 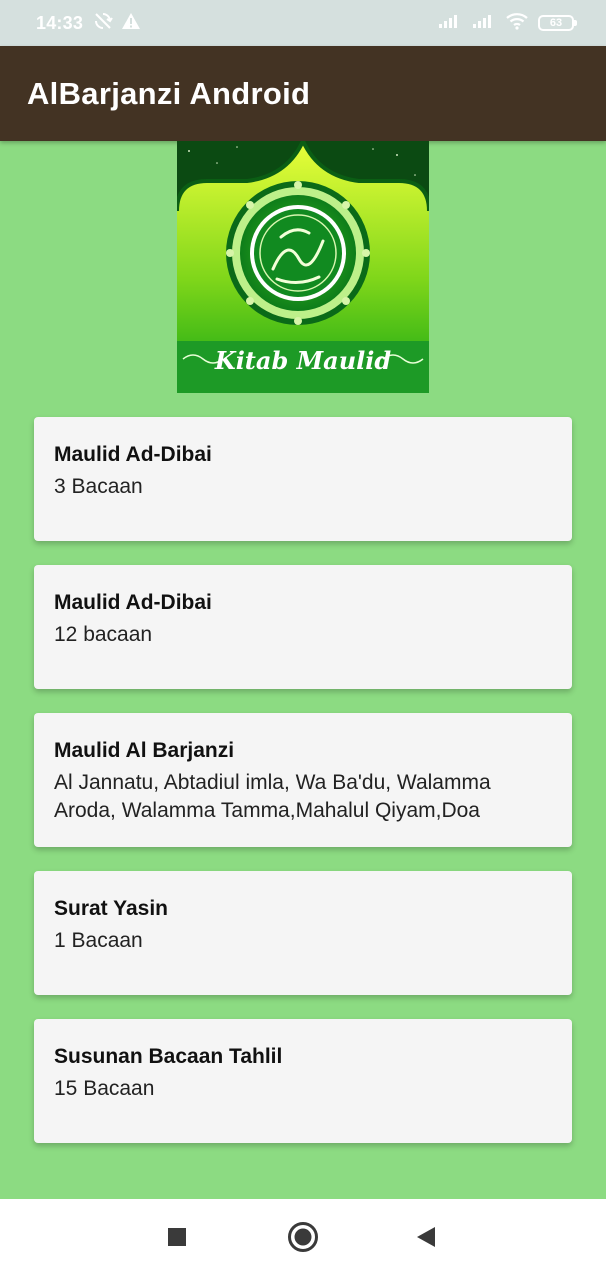 I want to click on banner-artwork: Kitab Maulid, so click(x=303, y=267).